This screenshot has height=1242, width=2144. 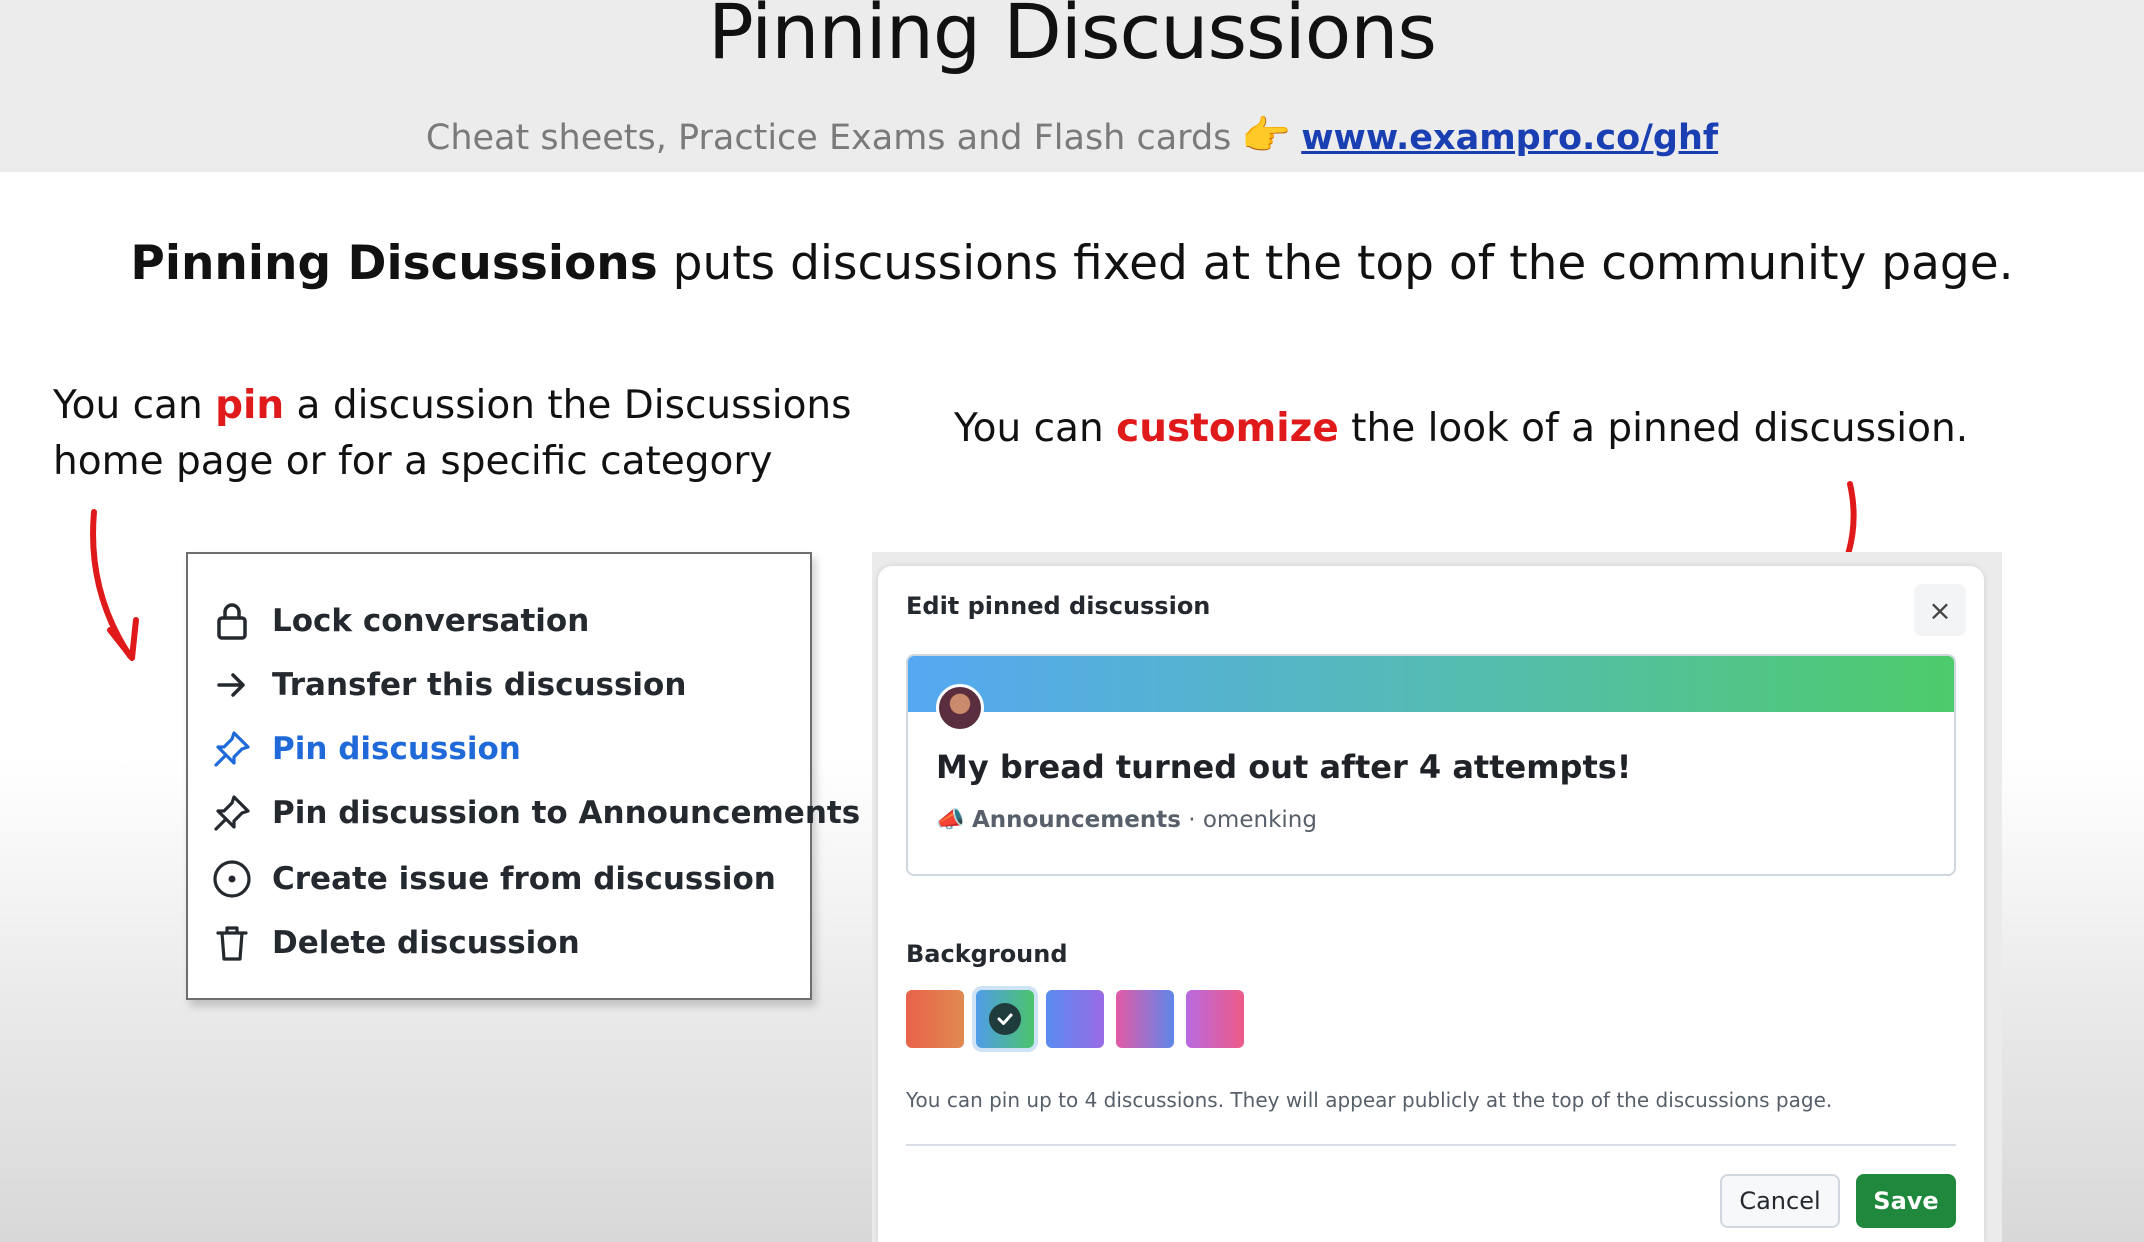 What do you see at coordinates (1075, 1019) in the screenshot?
I see `swatch-blue-purple` at bounding box center [1075, 1019].